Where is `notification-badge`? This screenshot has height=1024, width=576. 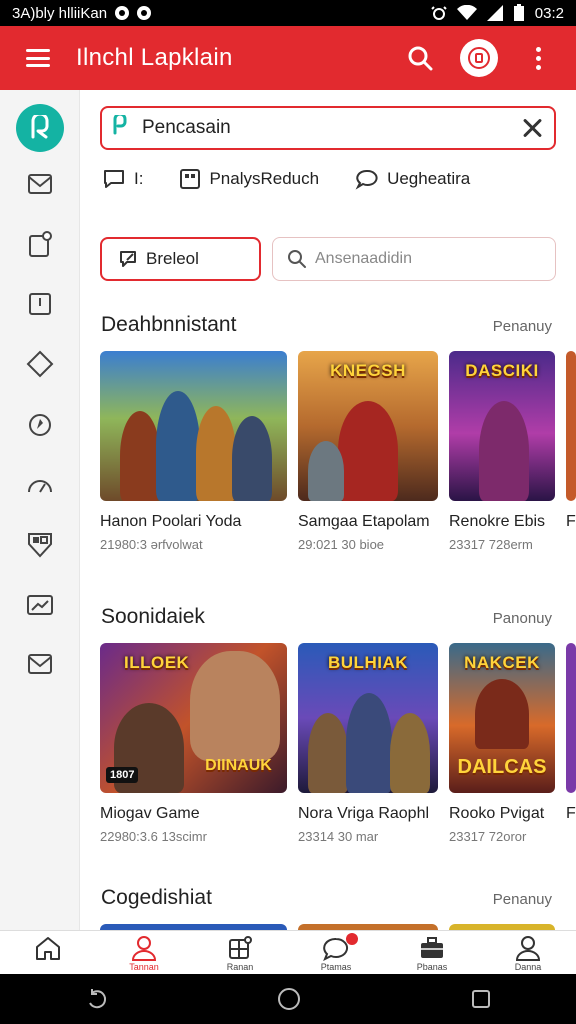 notification-badge is located at coordinates (351, 939).